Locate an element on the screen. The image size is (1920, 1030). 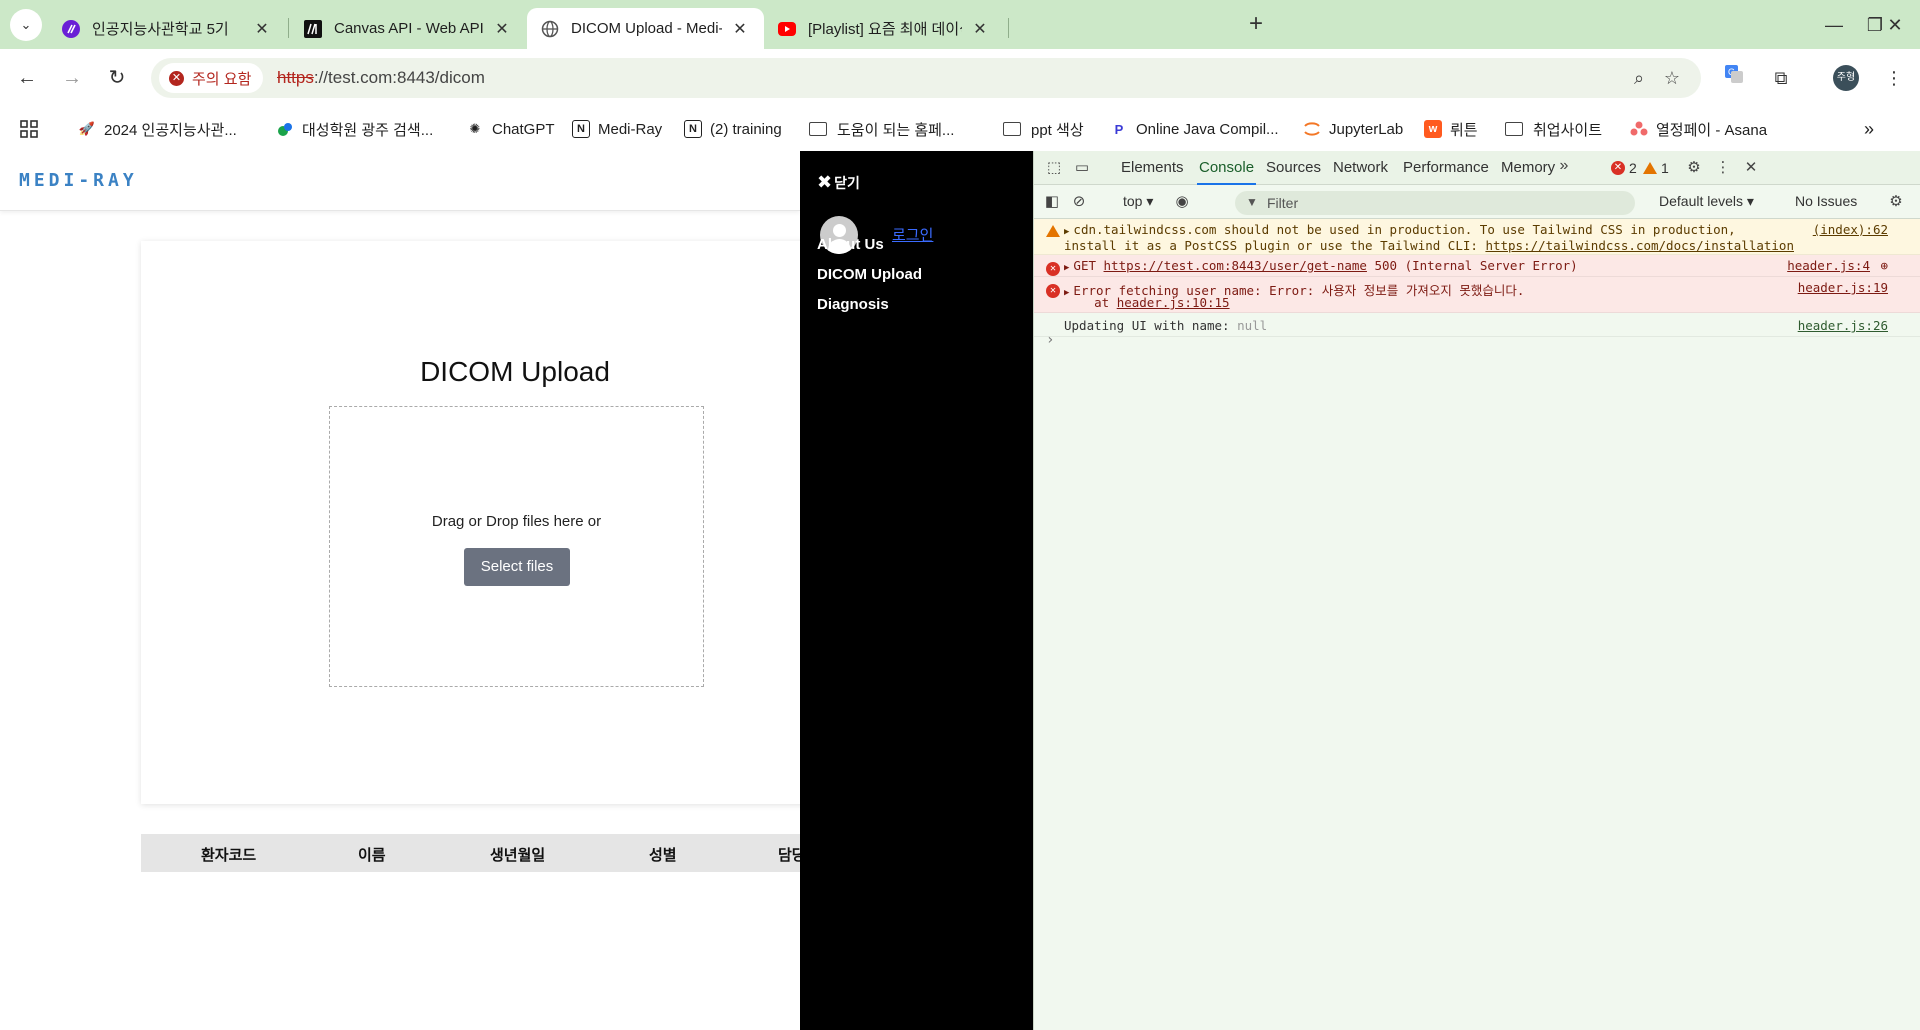
column-header: 담당 is located at coordinates (789, 855).